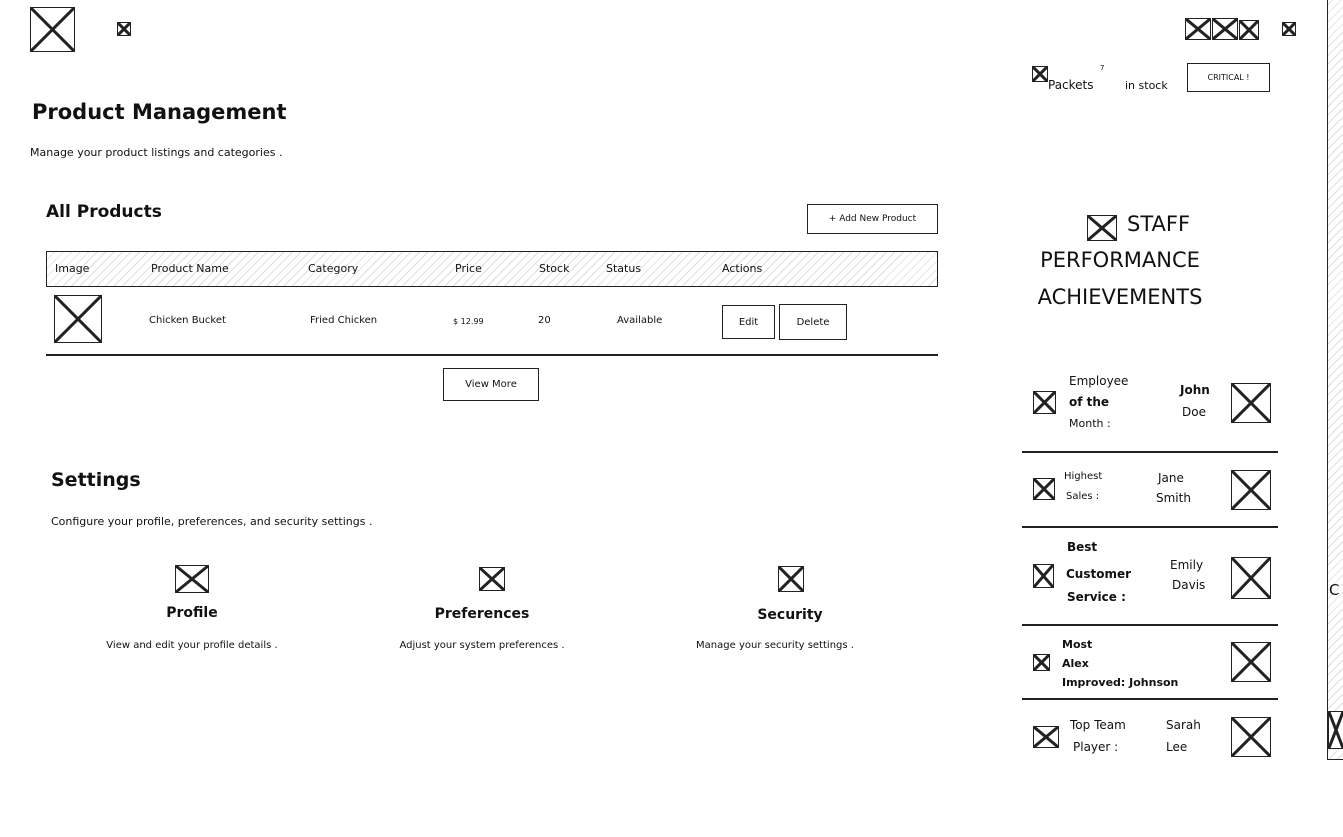  Describe the element at coordinates (192, 613) in the screenshot. I see `settings-card-title: Profile` at that location.